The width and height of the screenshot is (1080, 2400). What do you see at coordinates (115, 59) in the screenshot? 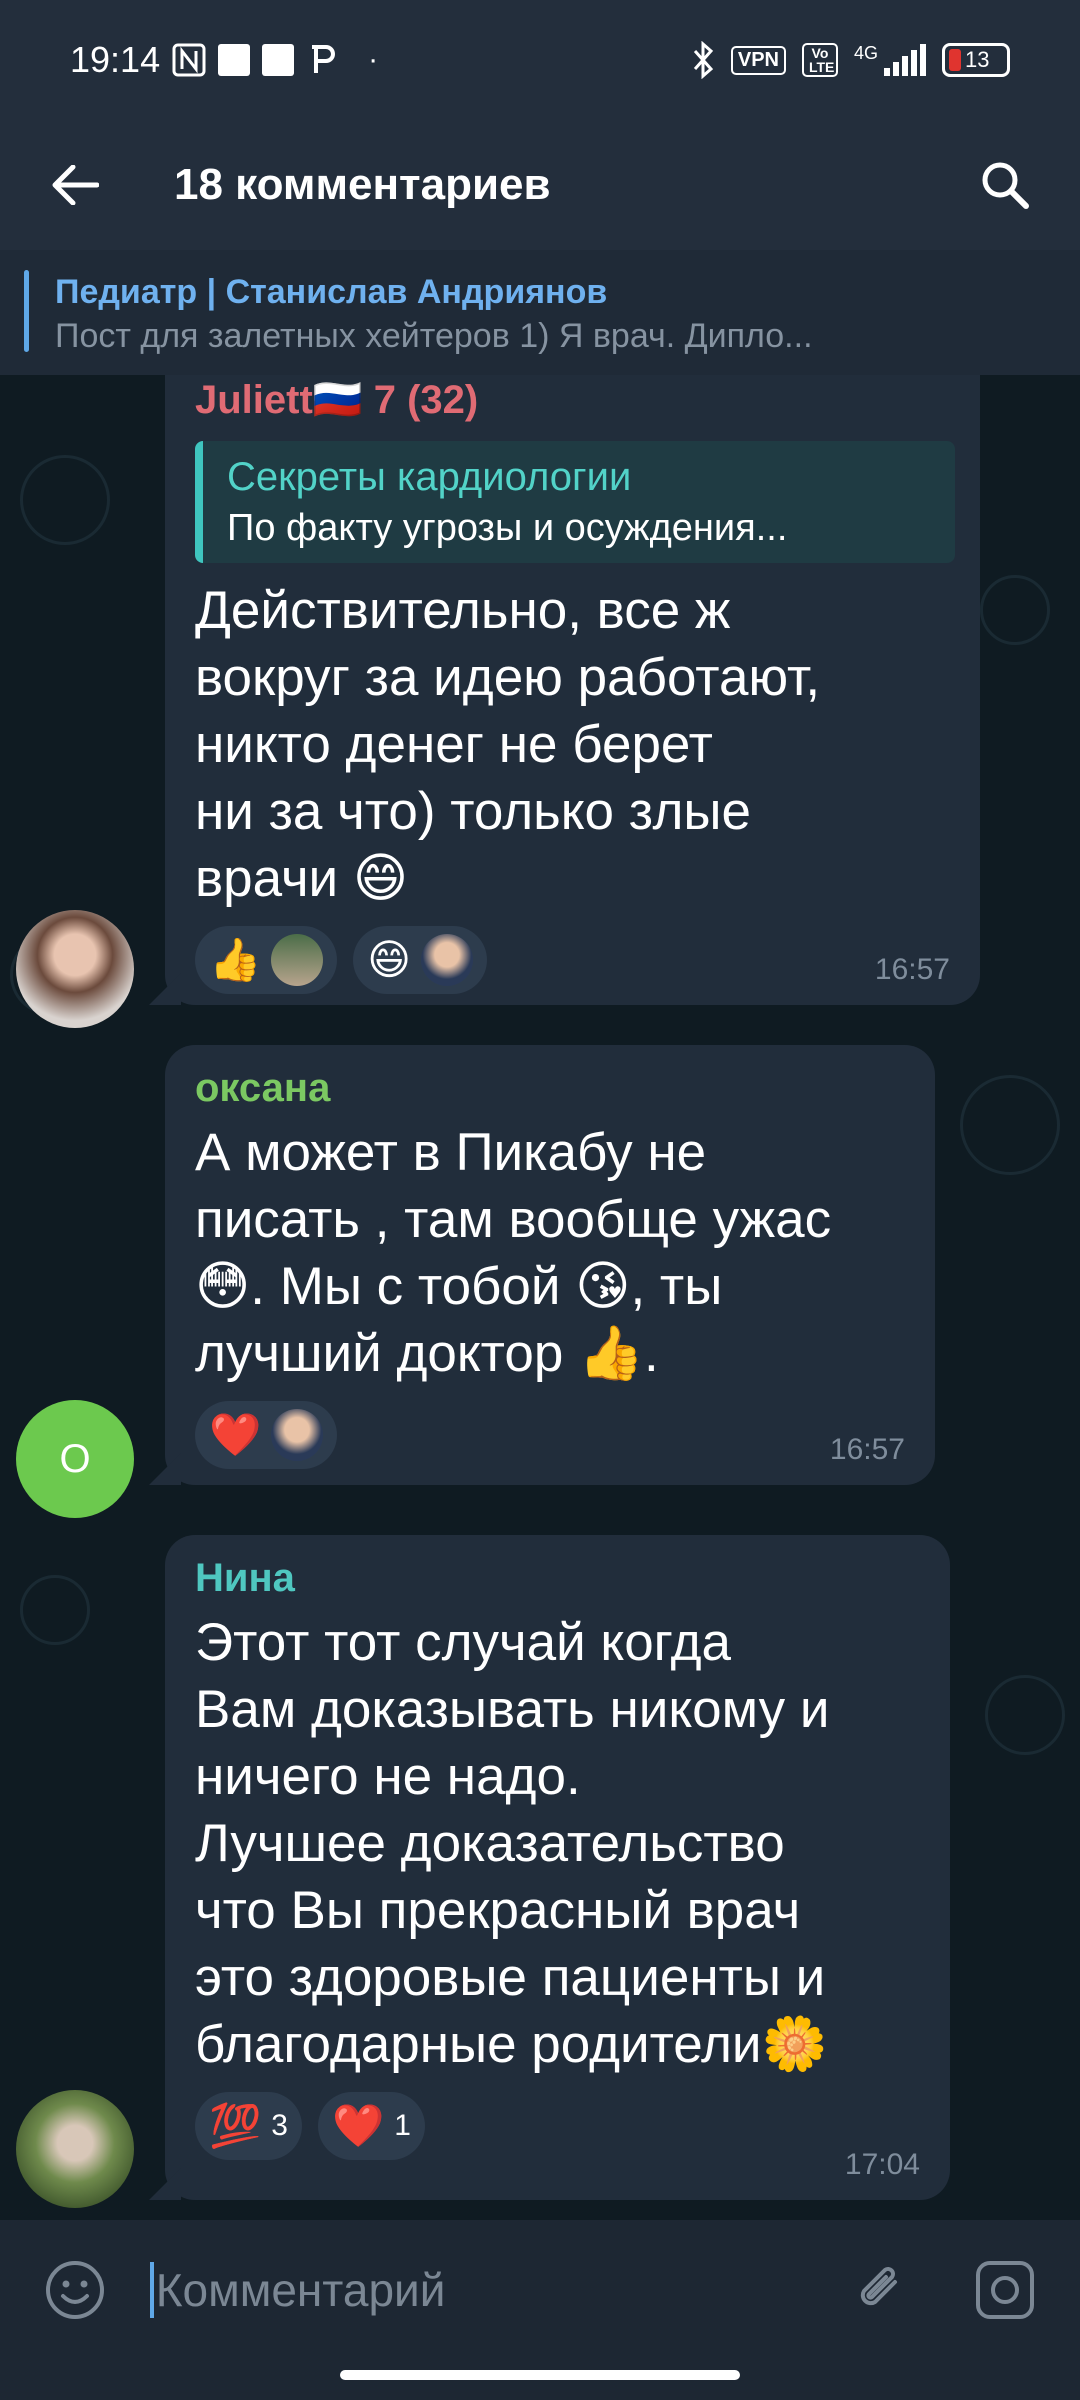
I see `status-time: 19:14` at bounding box center [115, 59].